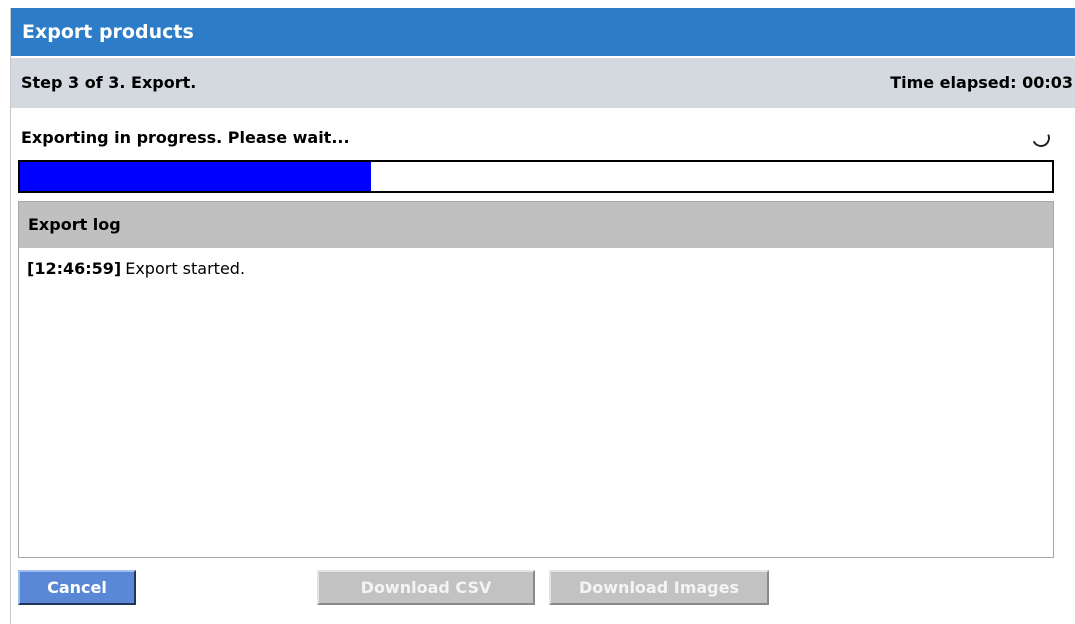  Describe the element at coordinates (195, 176) in the screenshot. I see `progress-fill` at that location.